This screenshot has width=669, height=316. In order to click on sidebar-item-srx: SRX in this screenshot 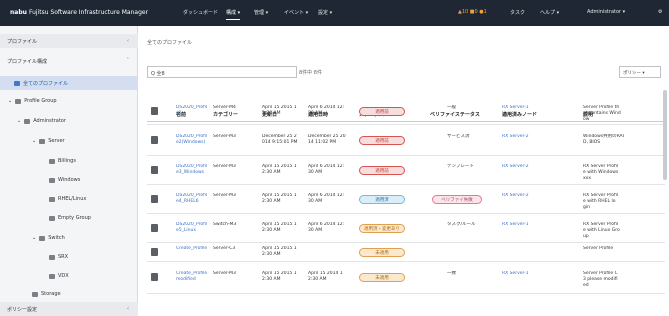, I will do `click(69, 257)`.